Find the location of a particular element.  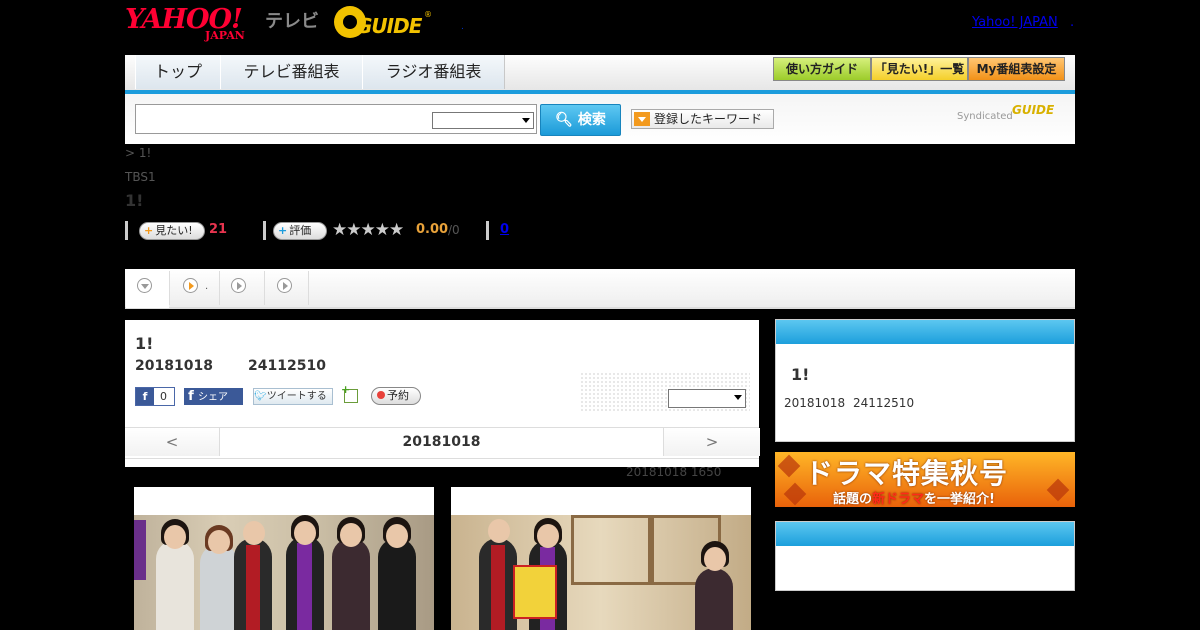

share-label: シェア is located at coordinates (213, 397).